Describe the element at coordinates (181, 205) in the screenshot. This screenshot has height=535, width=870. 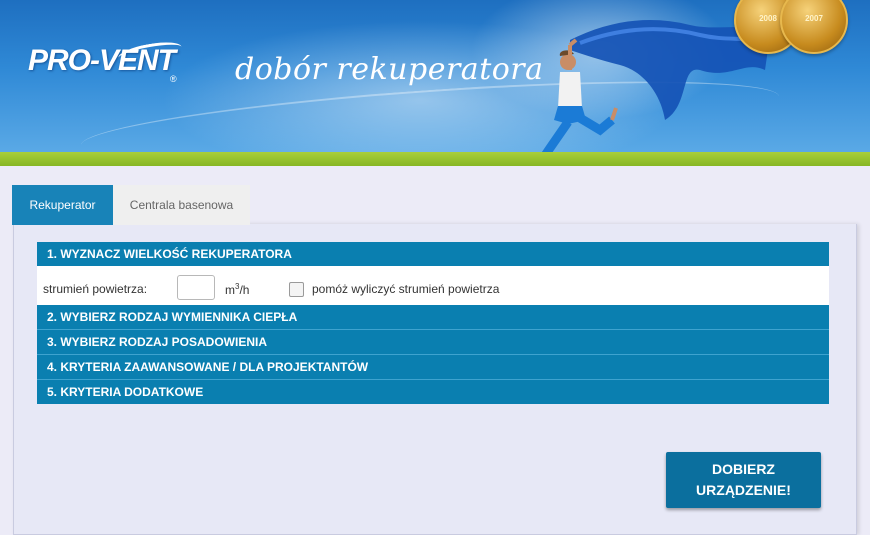
I see `tab-centrala-basenowa: Centrala basenowa` at that location.